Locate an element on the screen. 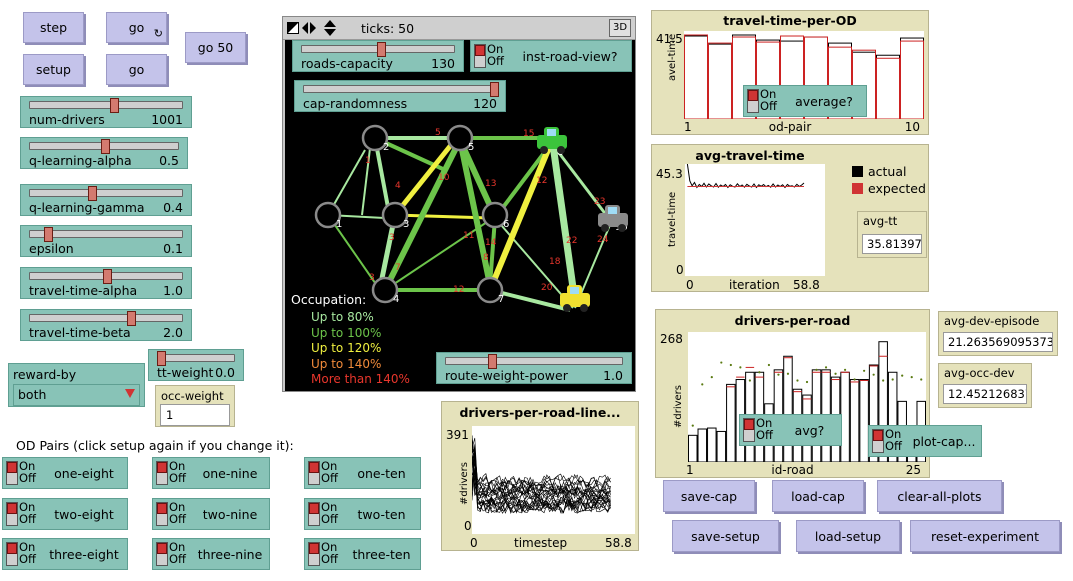 The width and height of the screenshot is (1073, 581). save-cap-button: save-cap is located at coordinates (709, 496).